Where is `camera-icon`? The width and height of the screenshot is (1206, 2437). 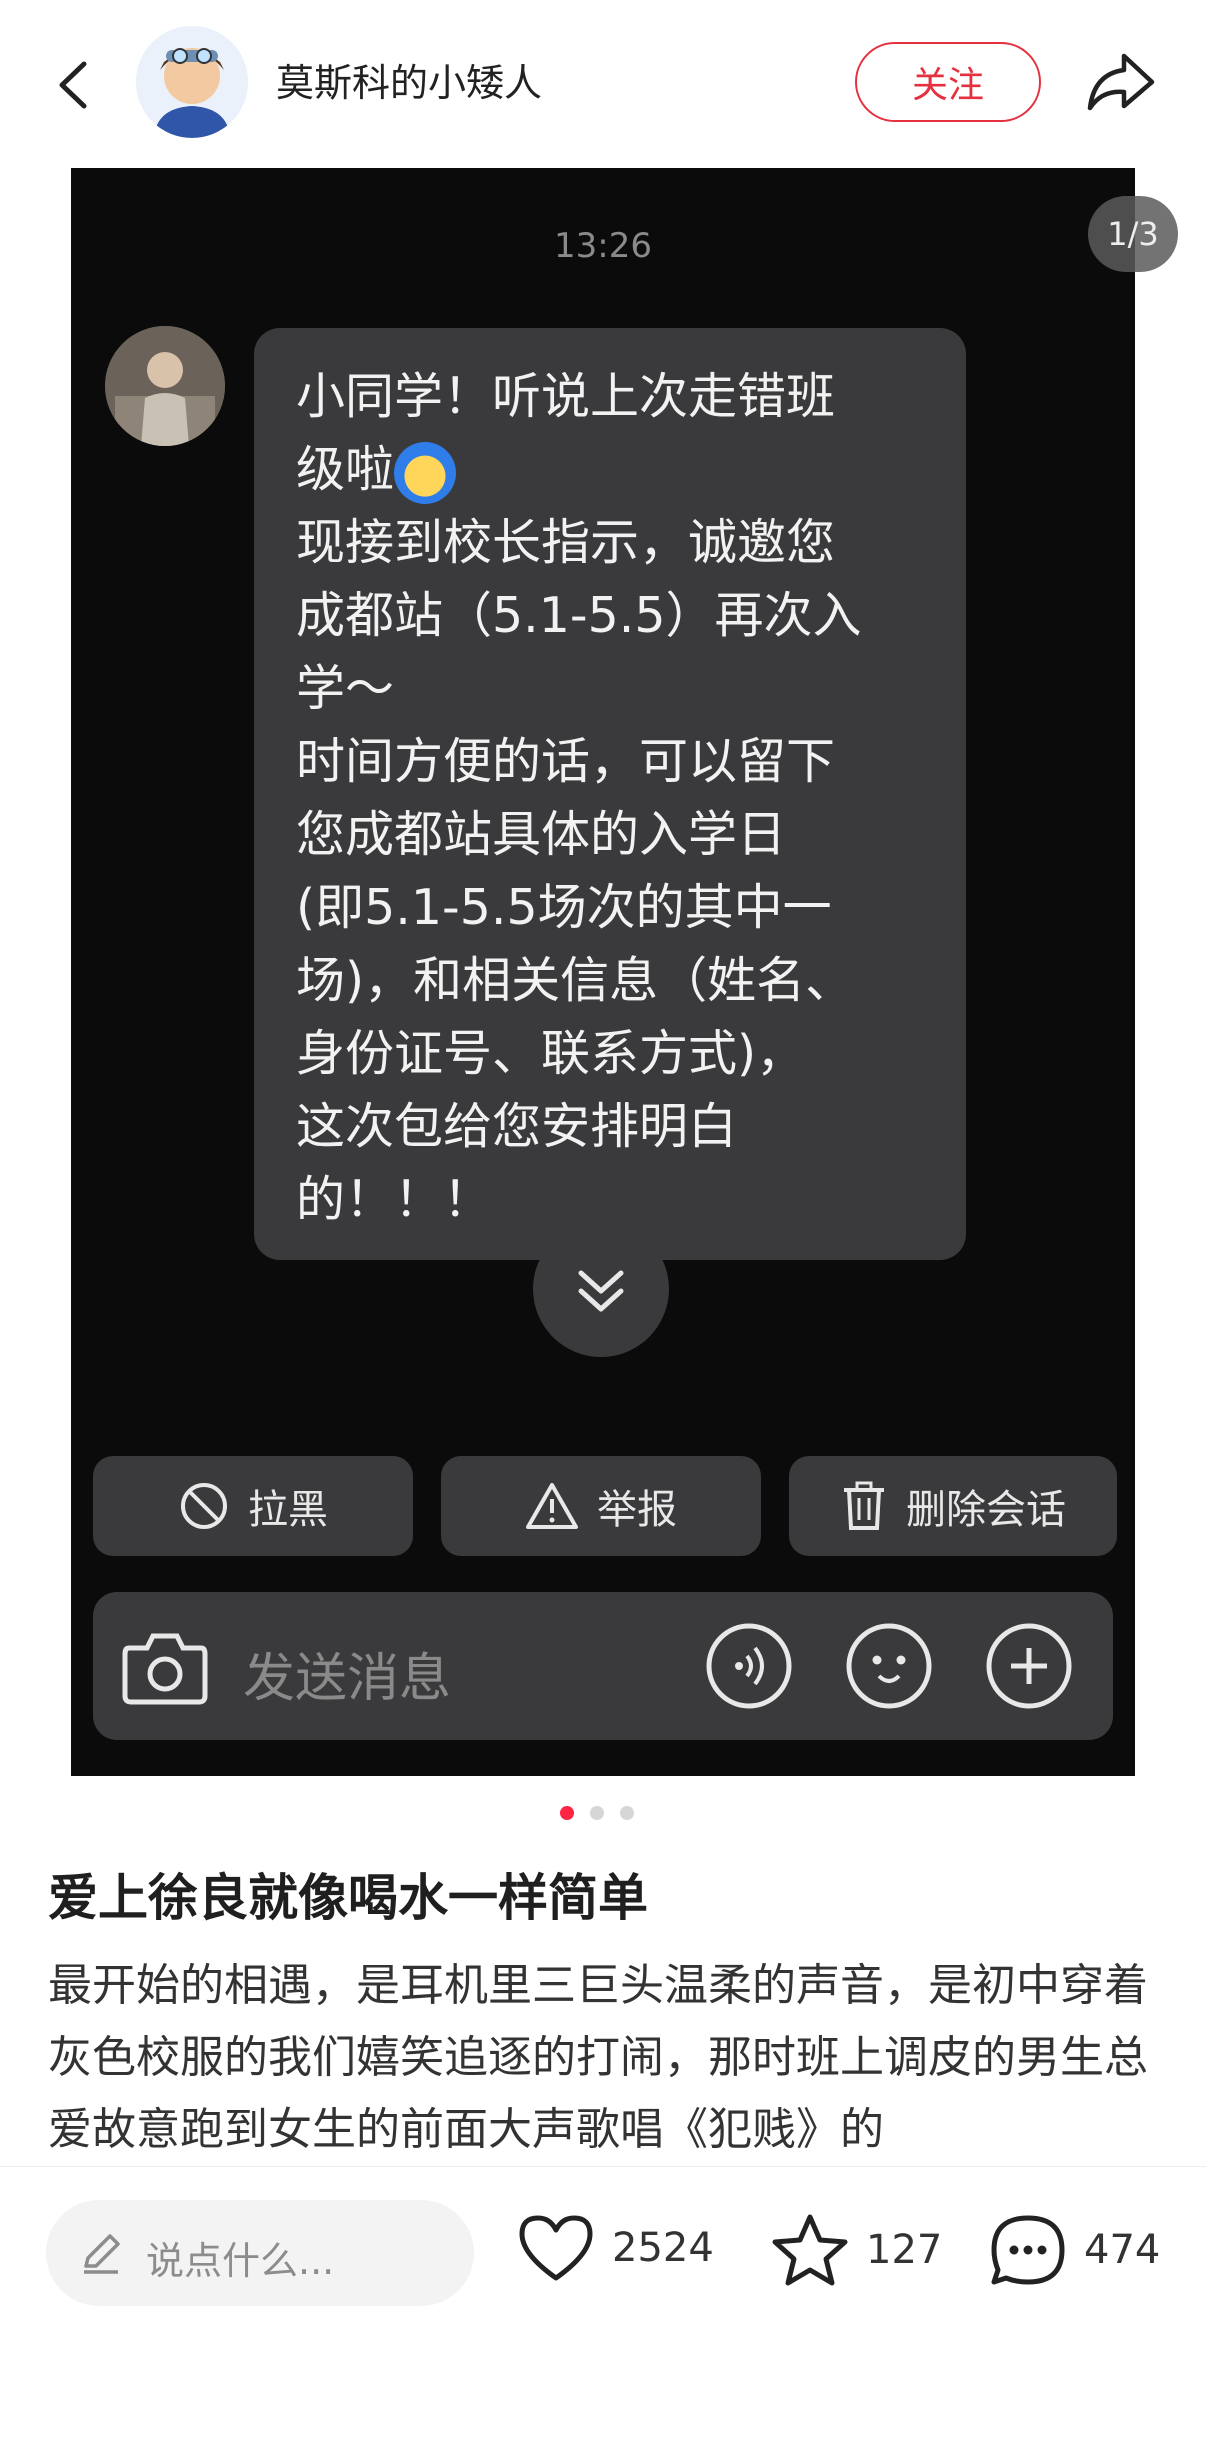
camera-icon is located at coordinates (165, 1666).